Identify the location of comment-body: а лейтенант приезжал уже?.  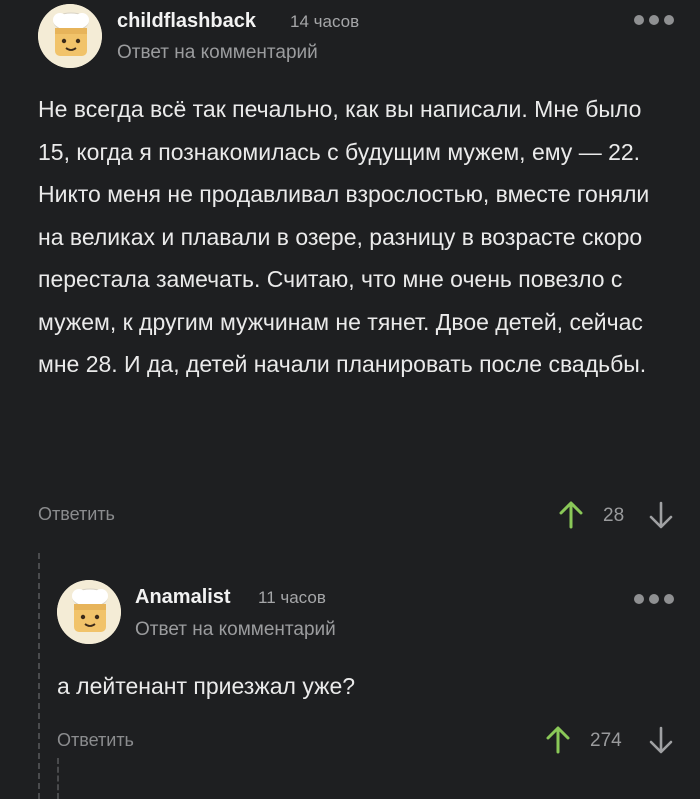
(206, 686).